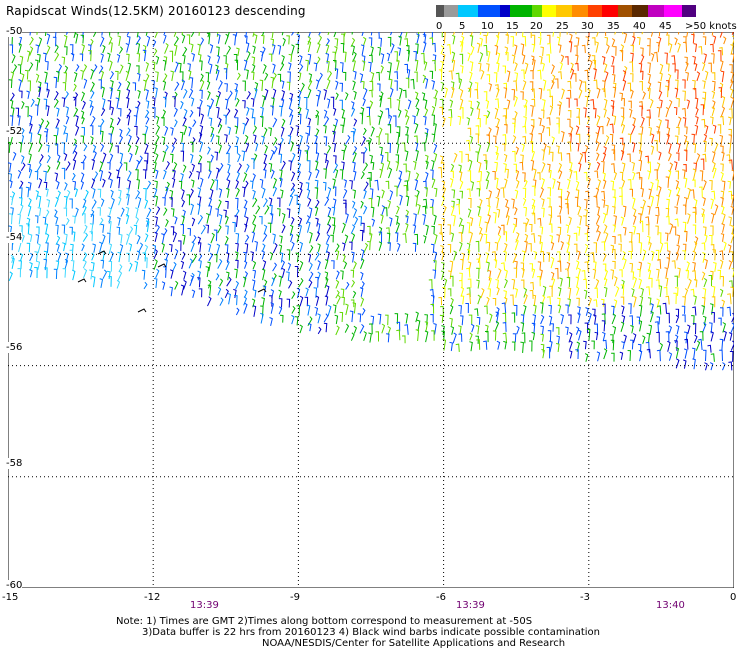 The height and width of the screenshot is (650, 740). What do you see at coordinates (14, 31) in the screenshot?
I see `lat-tick-label: -50` at bounding box center [14, 31].